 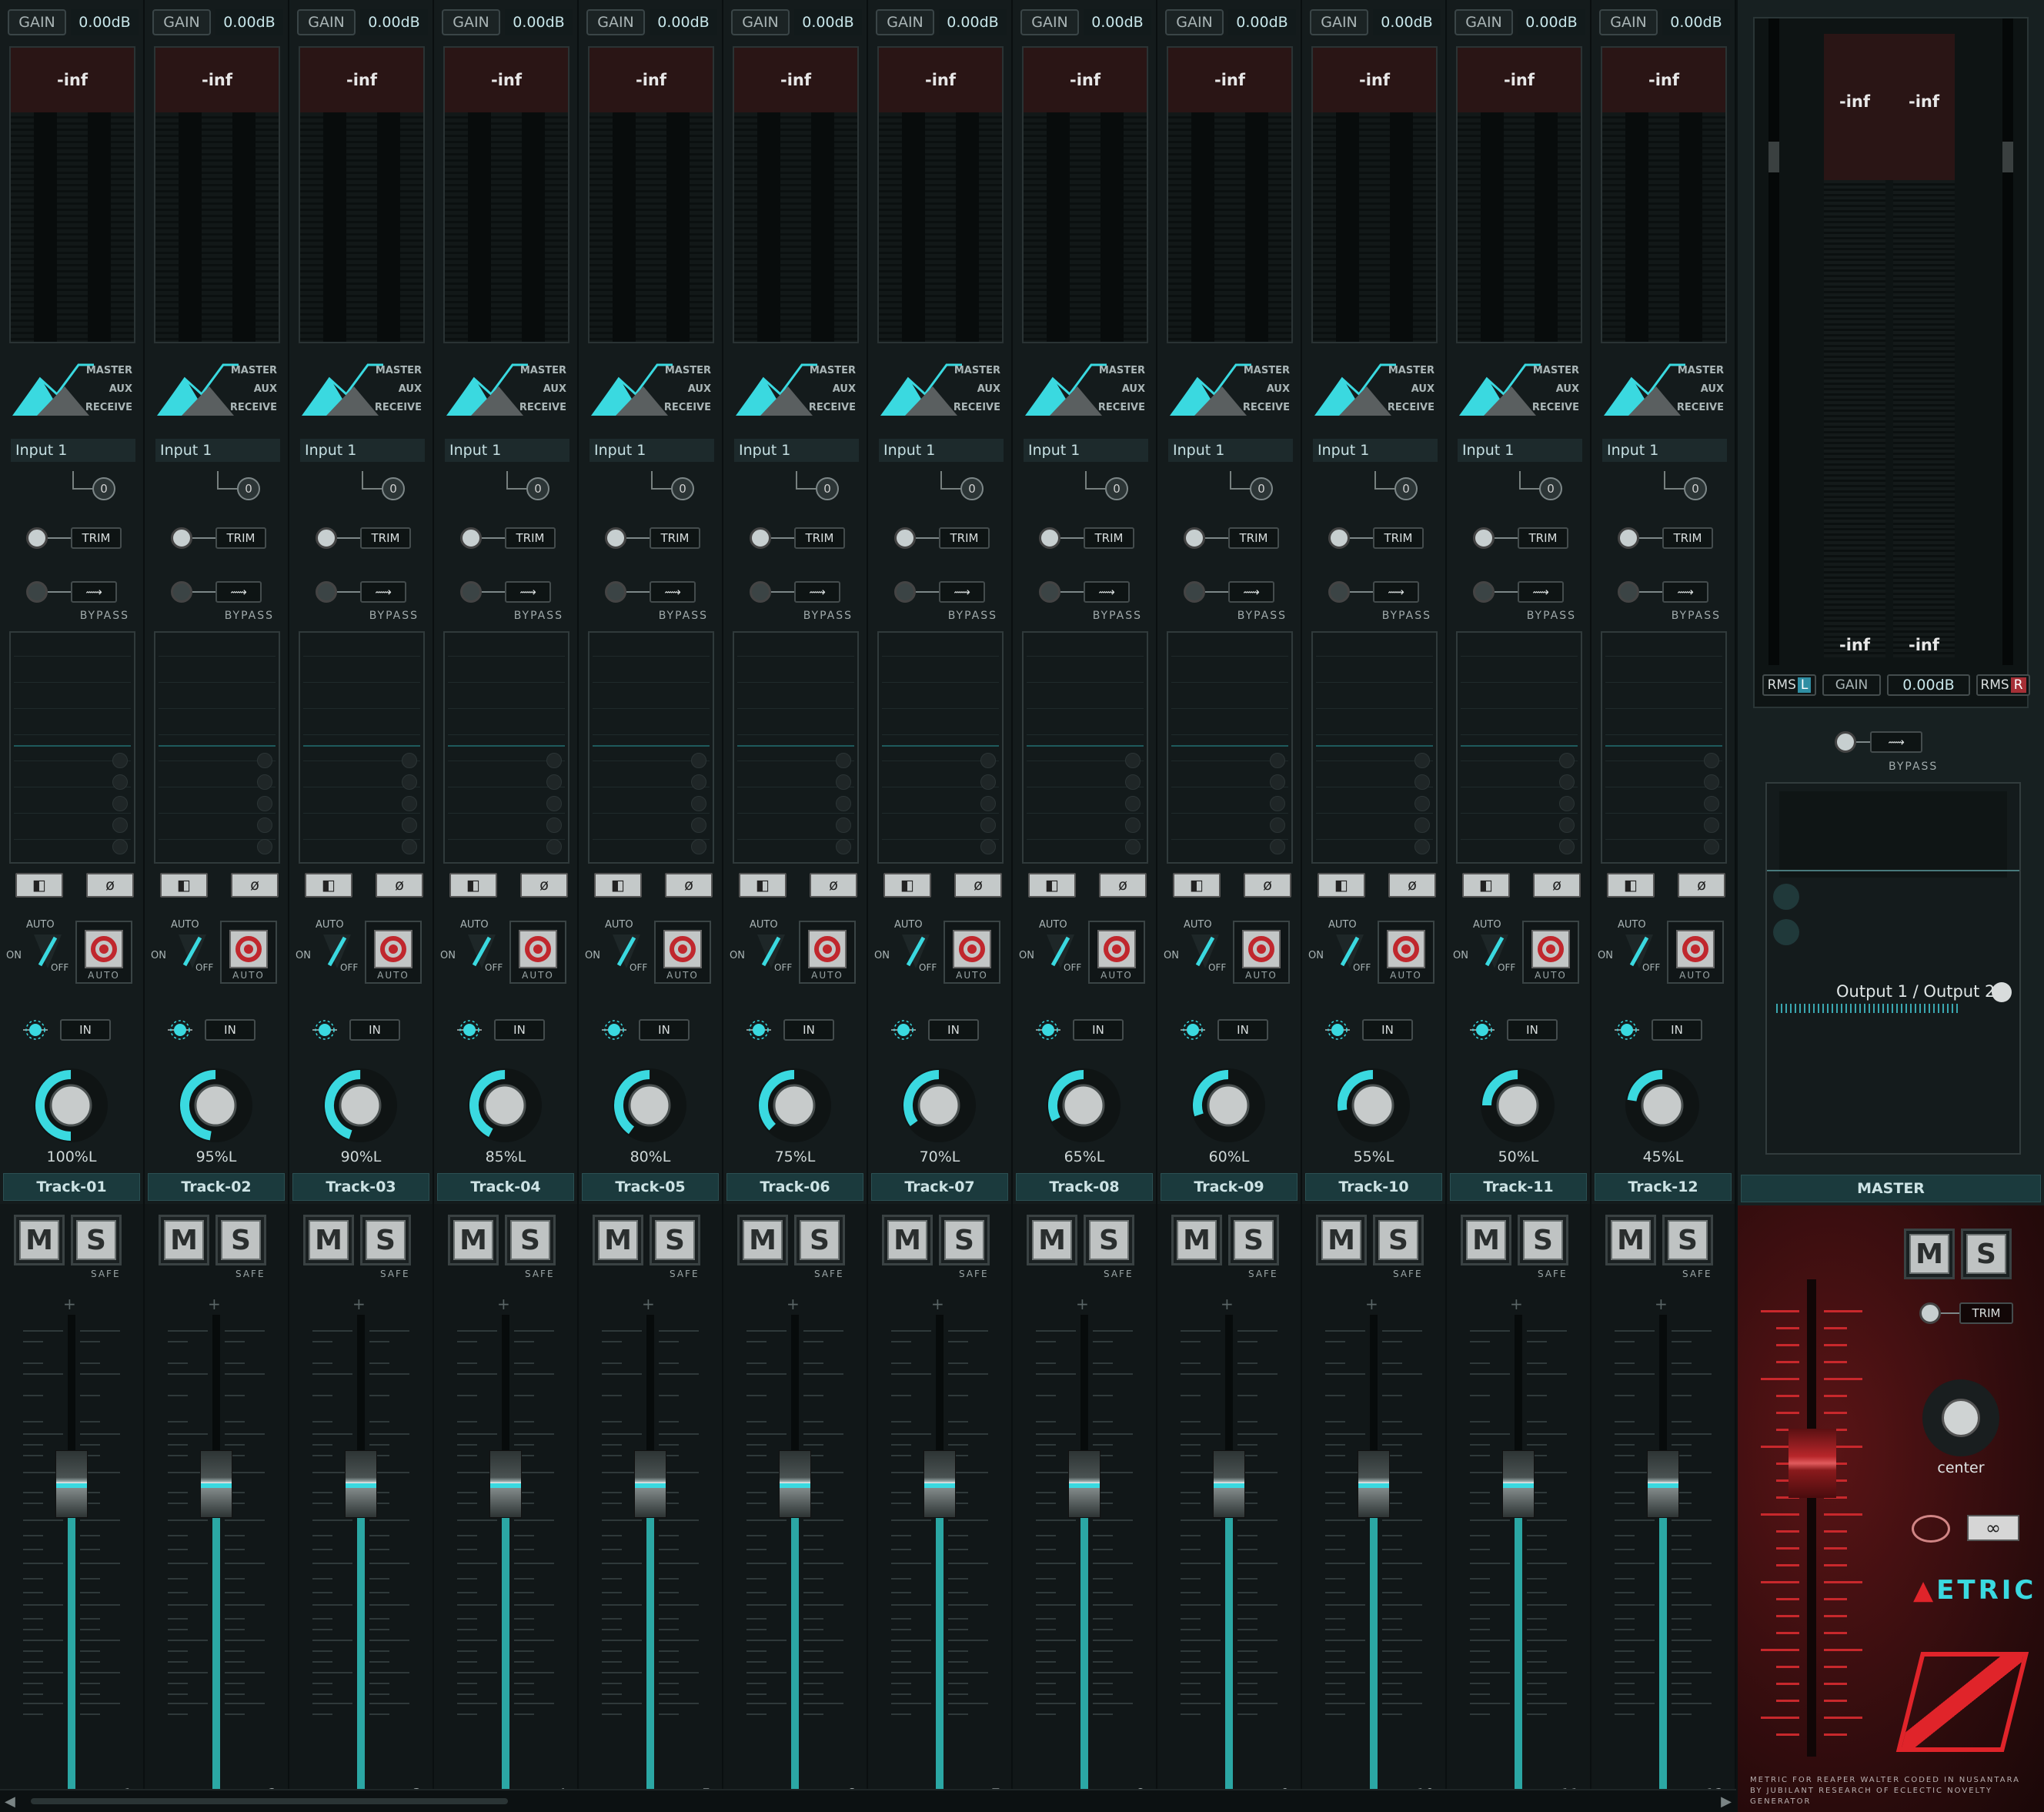 I want to click on track-name: Track-10, so click(x=1373, y=1187).